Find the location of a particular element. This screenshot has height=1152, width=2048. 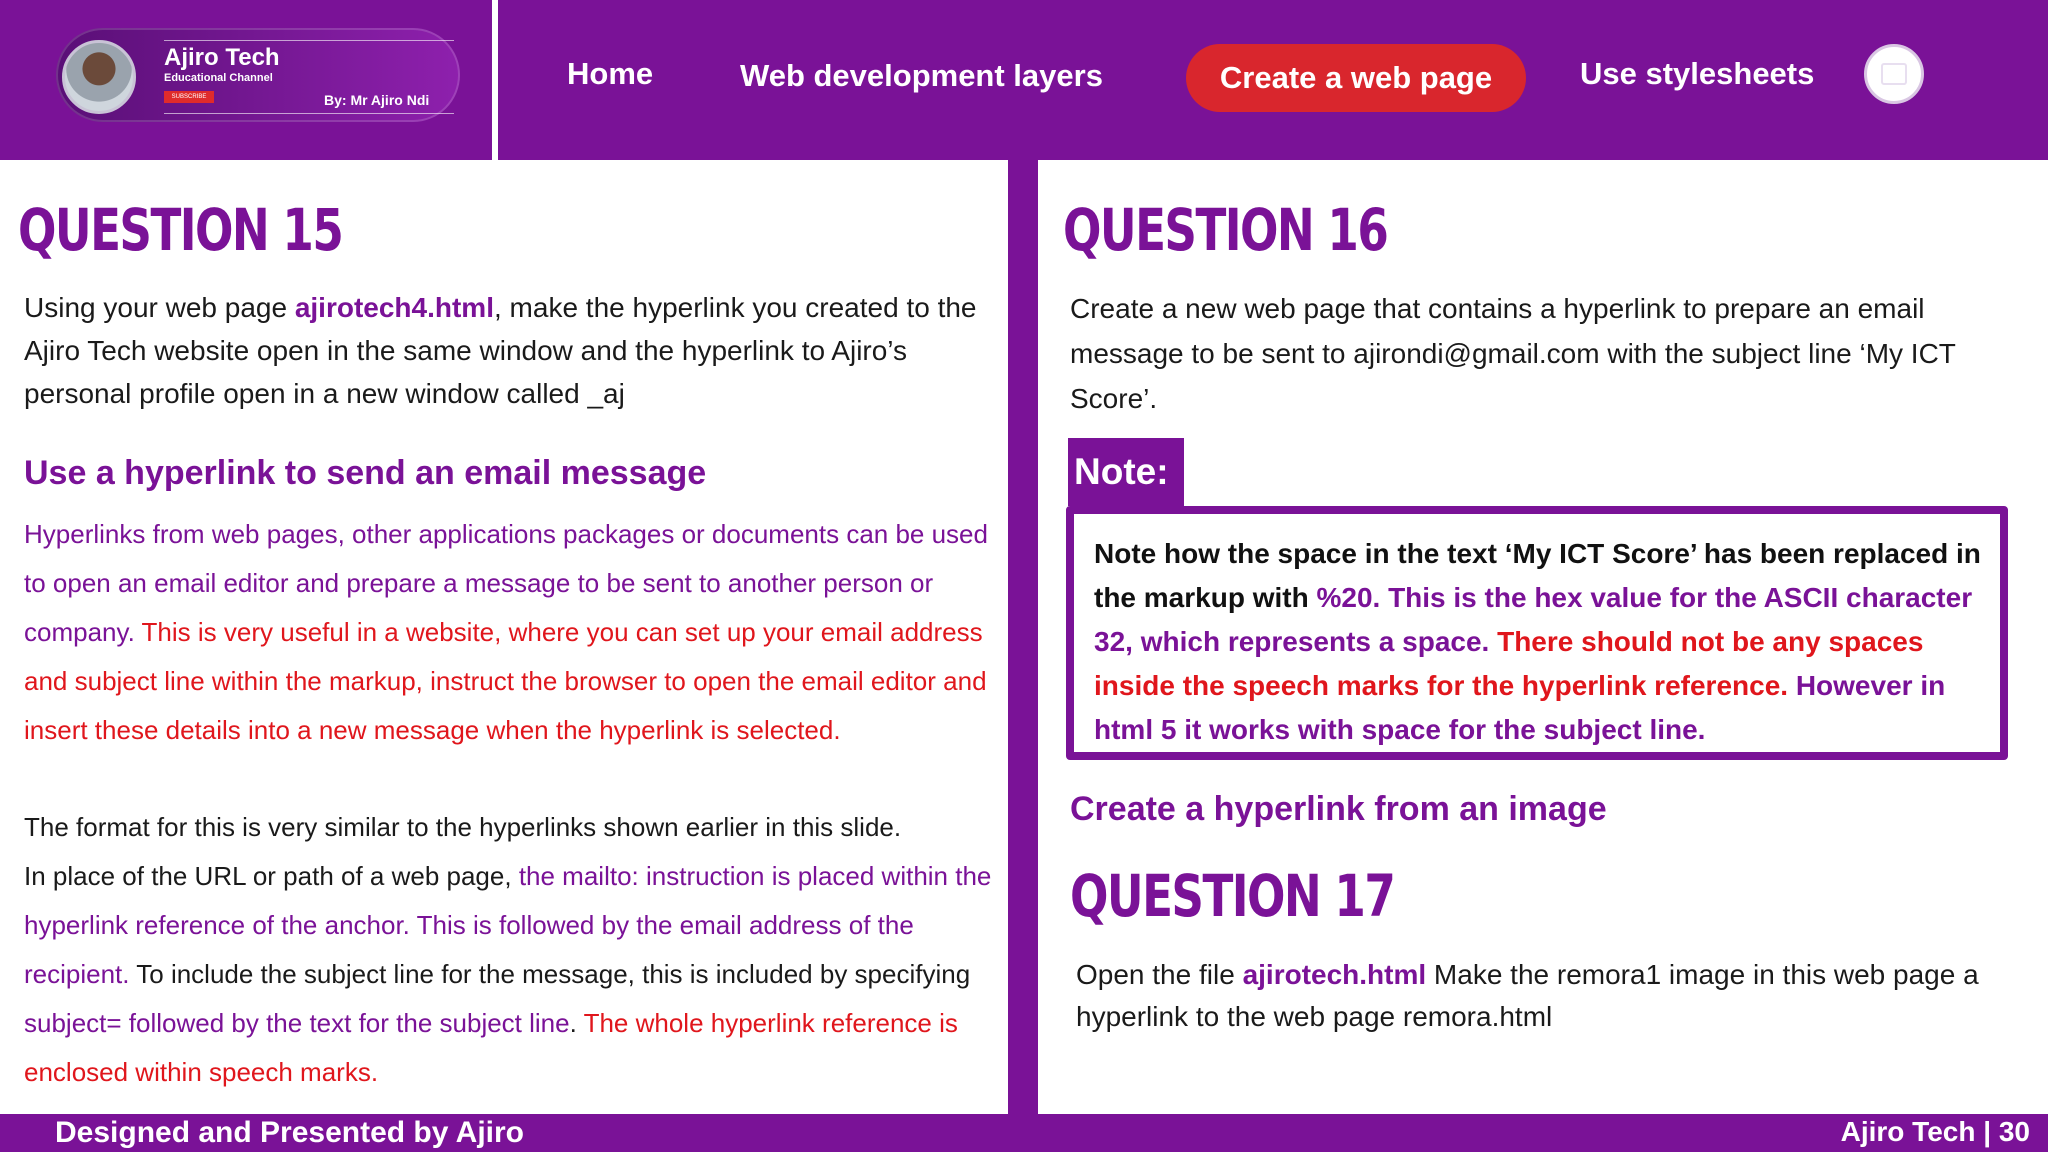

q15-file-name: ajirotech4.html is located at coordinates (394, 307).